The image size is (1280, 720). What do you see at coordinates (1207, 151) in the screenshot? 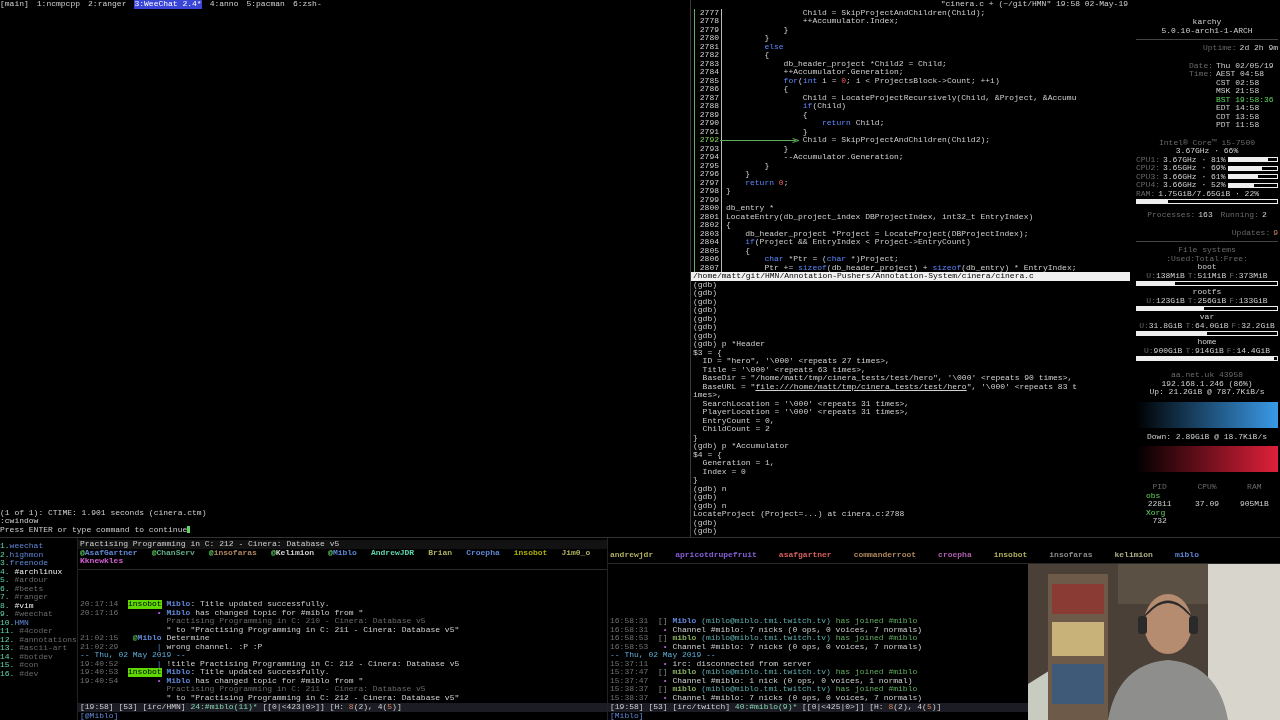
I see `cpu-summary: 3.67GHz · 66%` at bounding box center [1207, 151].